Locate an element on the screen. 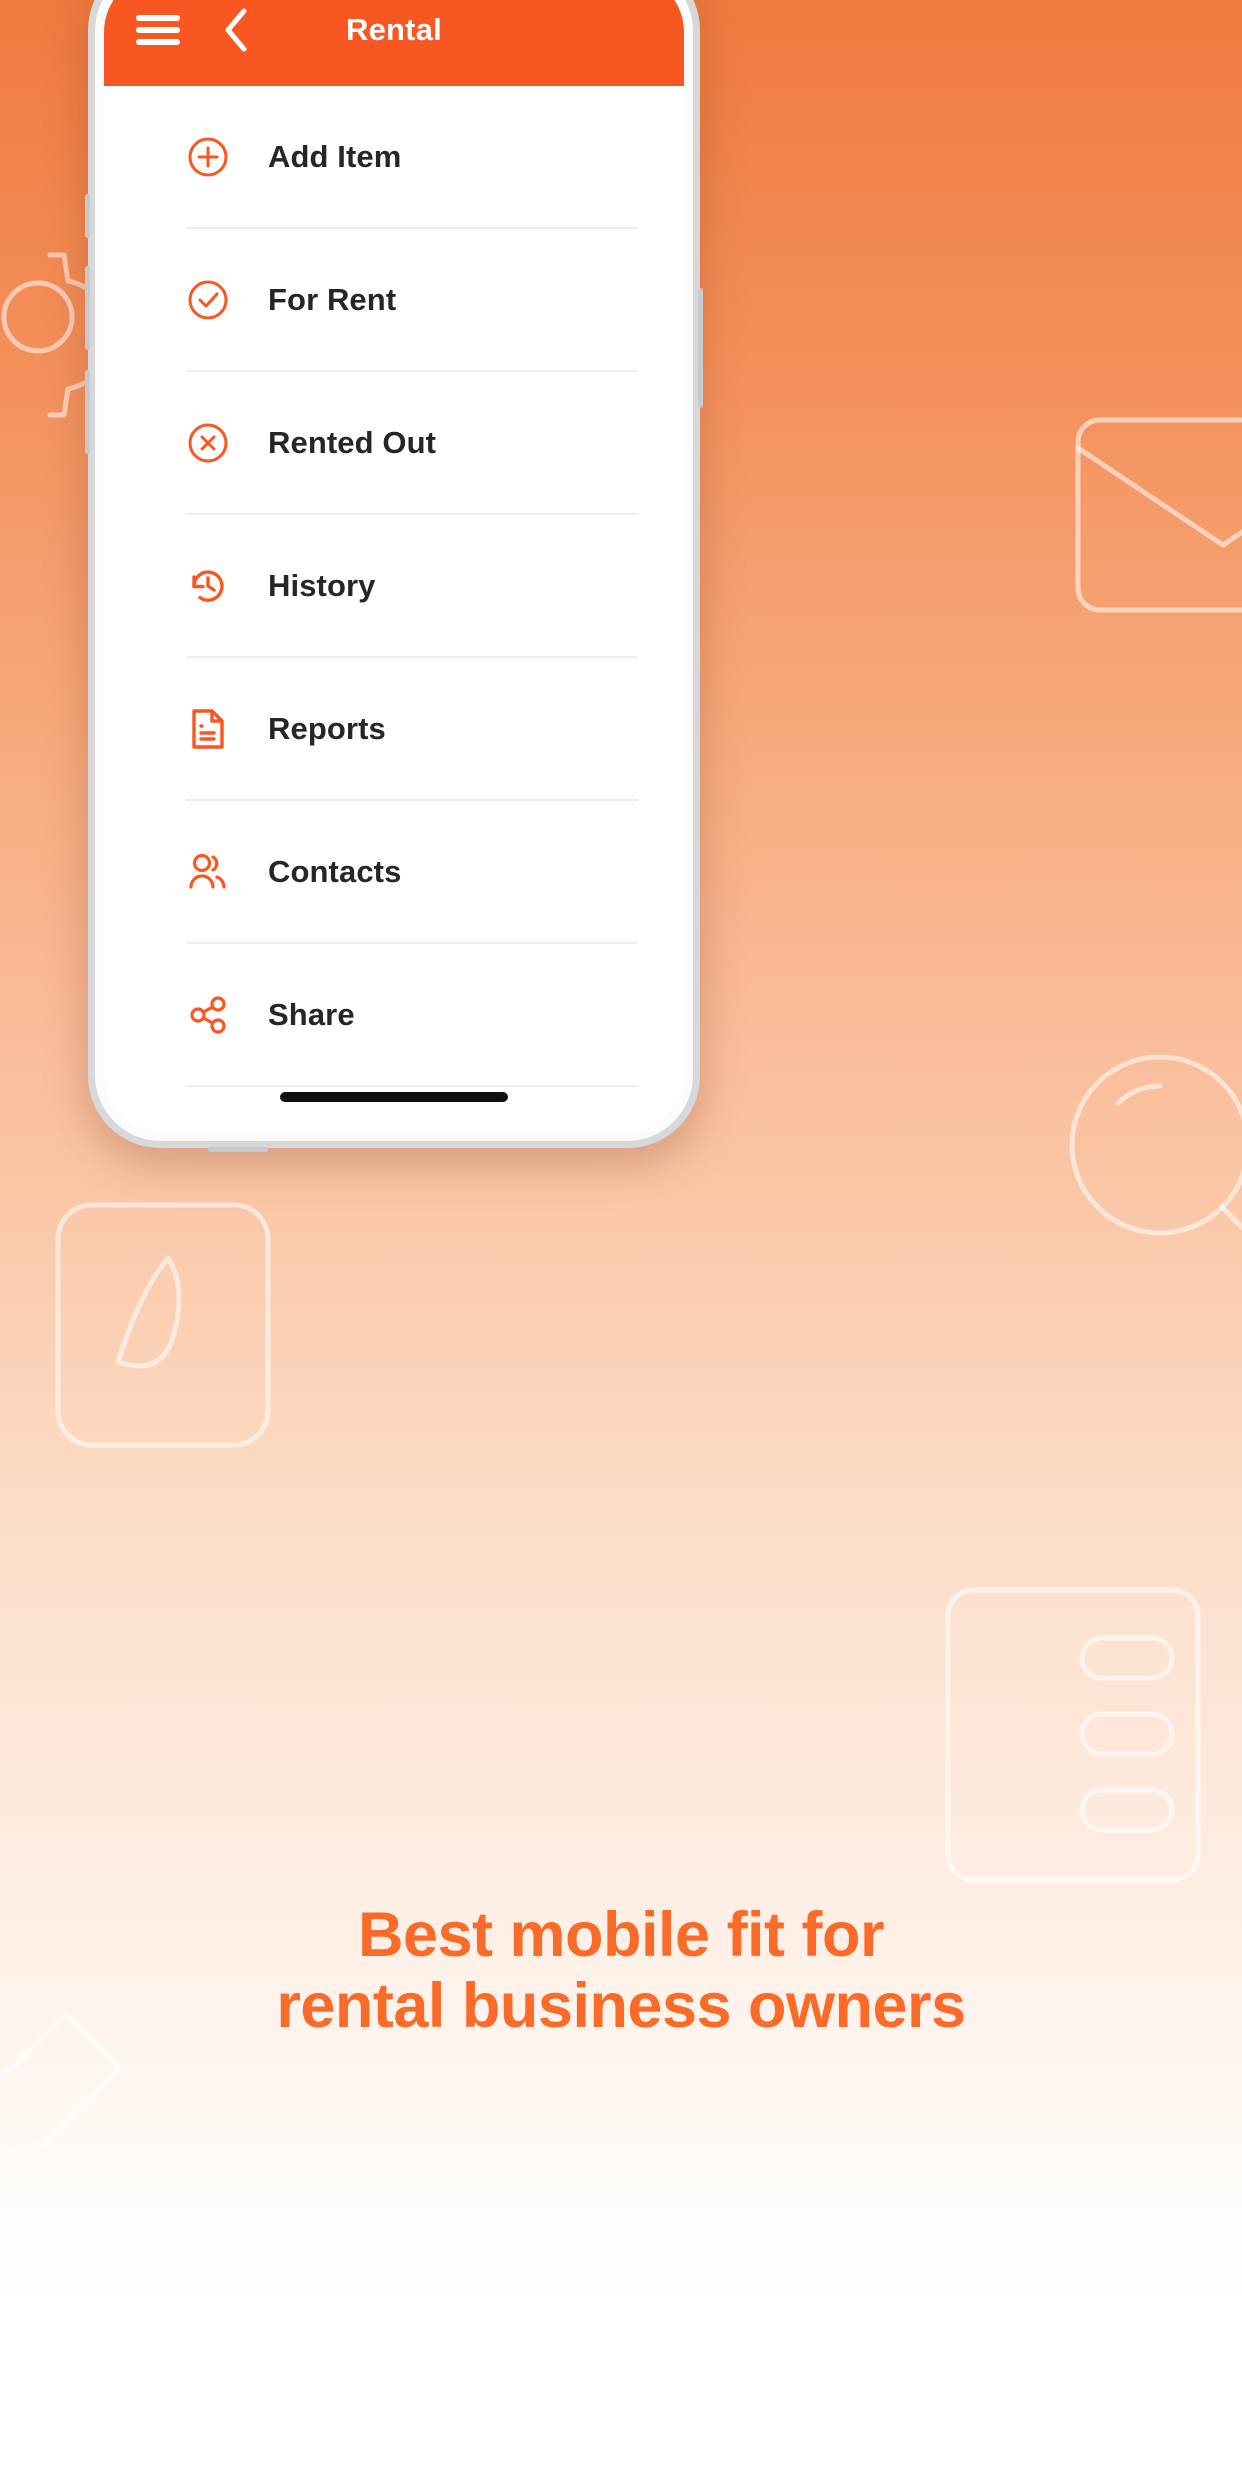  menu-item-label: Contacts is located at coordinates (335, 871).